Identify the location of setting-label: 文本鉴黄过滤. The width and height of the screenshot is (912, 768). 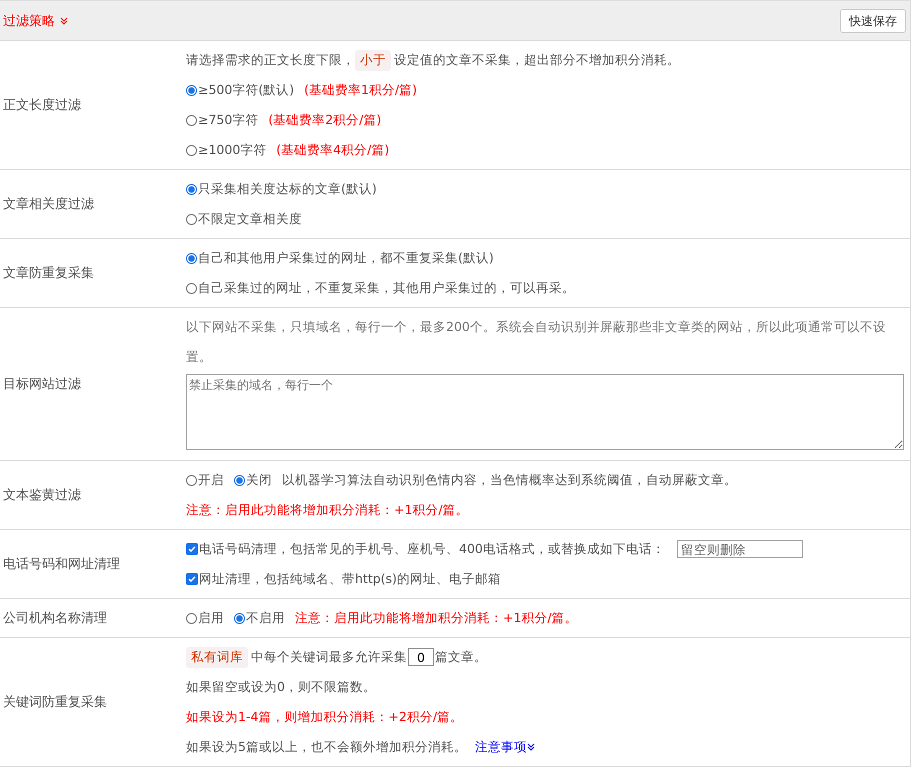
(42, 496).